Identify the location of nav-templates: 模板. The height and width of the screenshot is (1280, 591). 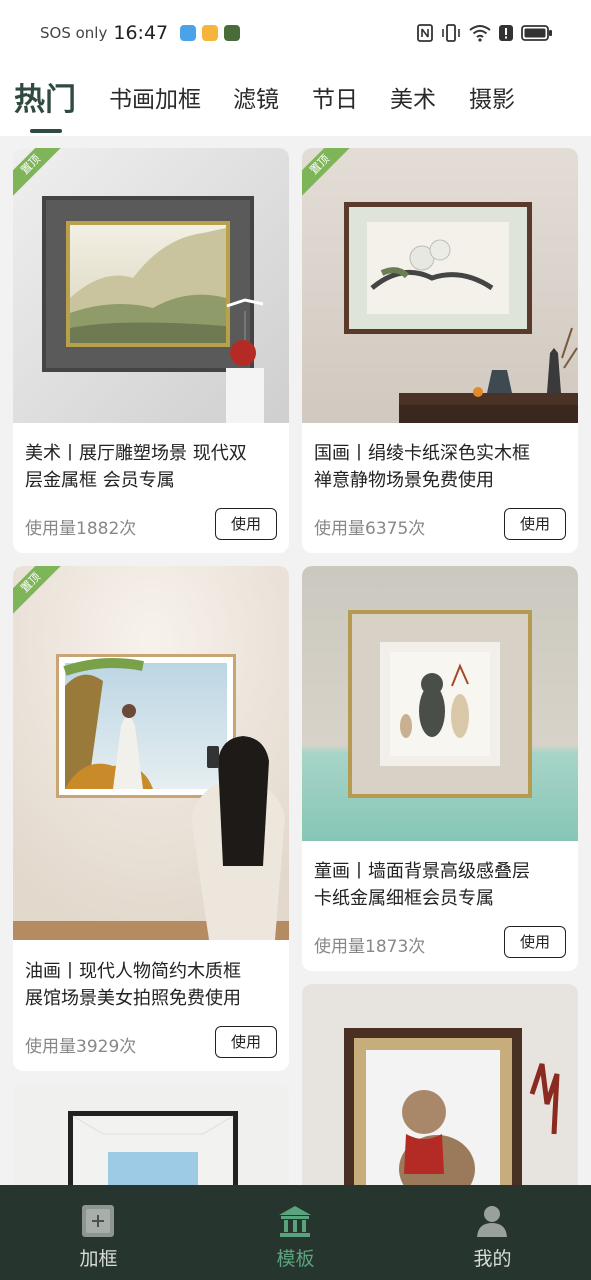
(295, 1232).